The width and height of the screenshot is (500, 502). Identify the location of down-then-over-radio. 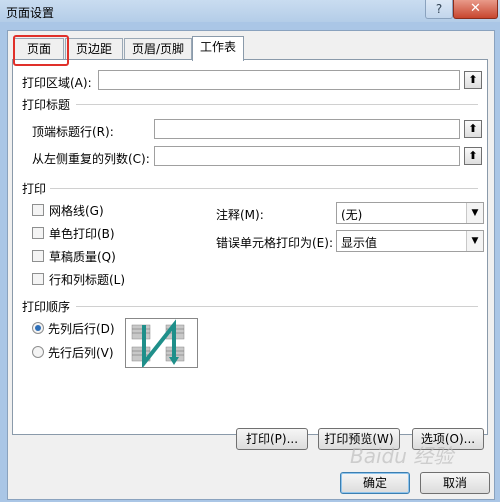
(38, 328).